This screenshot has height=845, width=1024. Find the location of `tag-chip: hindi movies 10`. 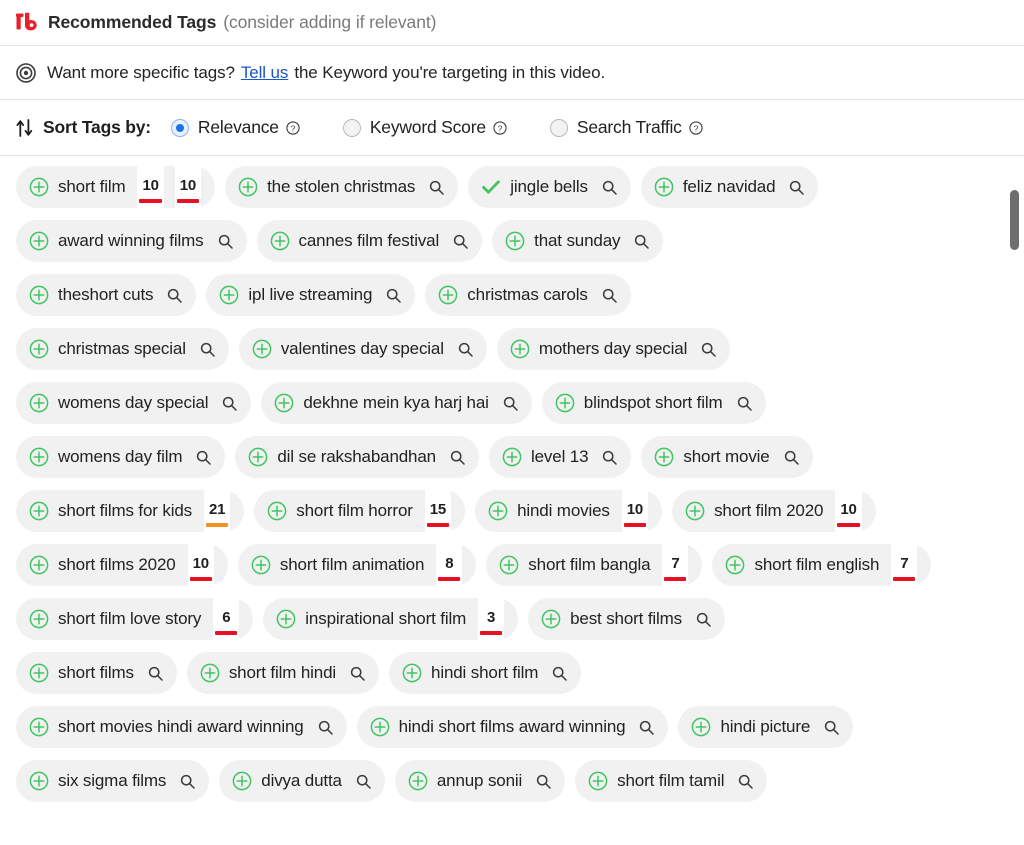

tag-chip: hindi movies 10 is located at coordinates (569, 511).